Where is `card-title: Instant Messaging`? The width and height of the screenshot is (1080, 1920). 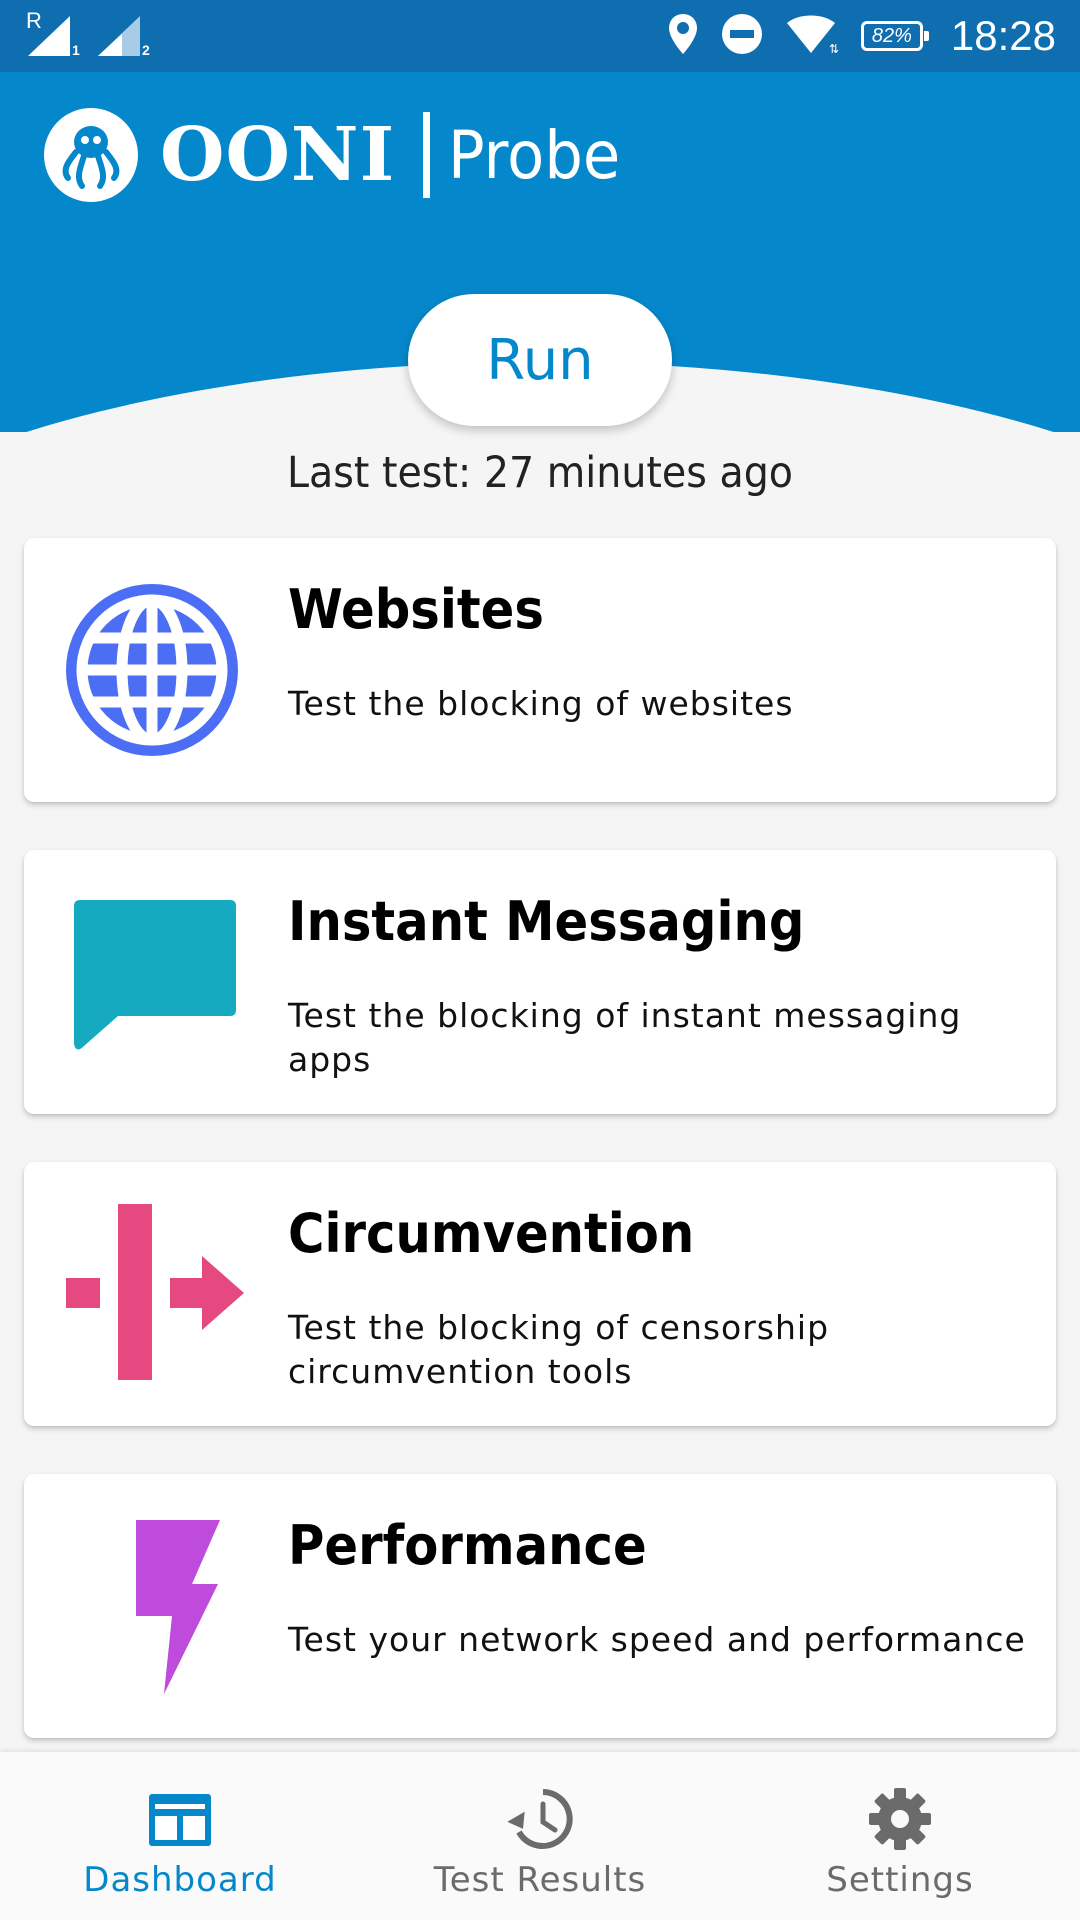 card-title: Instant Messaging is located at coordinates (546, 921).